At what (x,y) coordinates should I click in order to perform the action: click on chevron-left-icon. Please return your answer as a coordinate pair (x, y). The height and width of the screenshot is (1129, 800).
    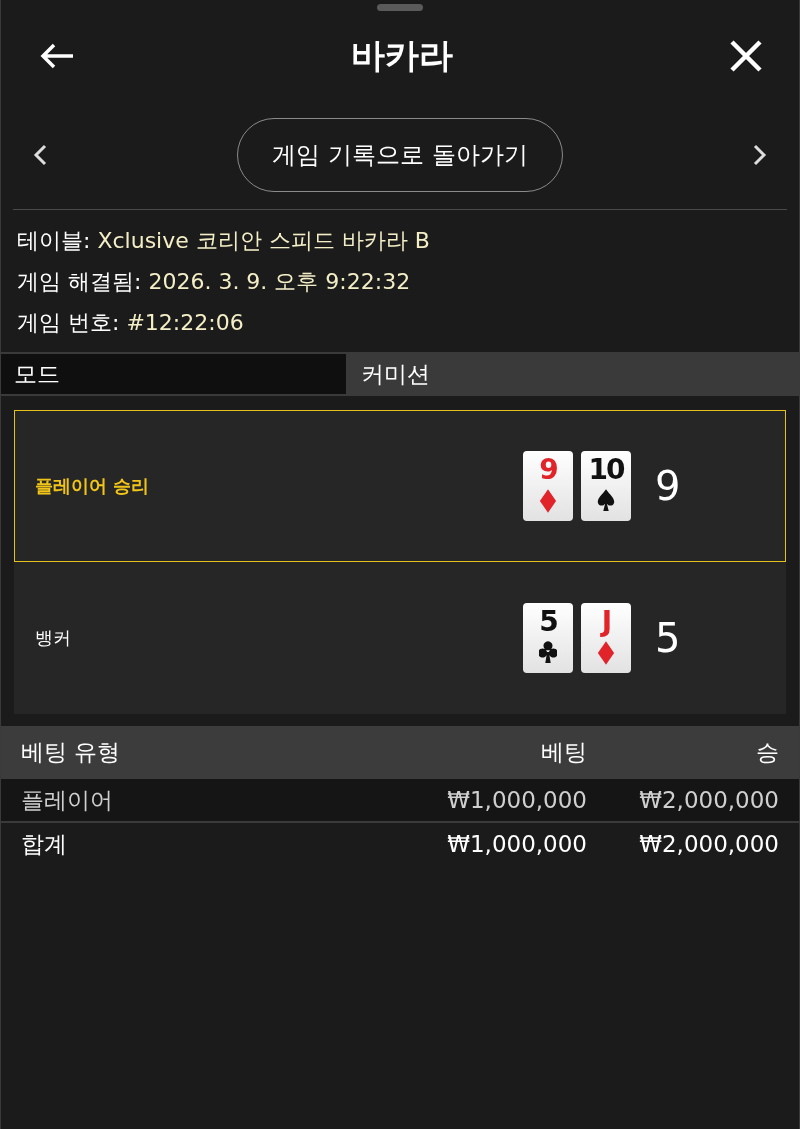
    Looking at the image, I should click on (40, 155).